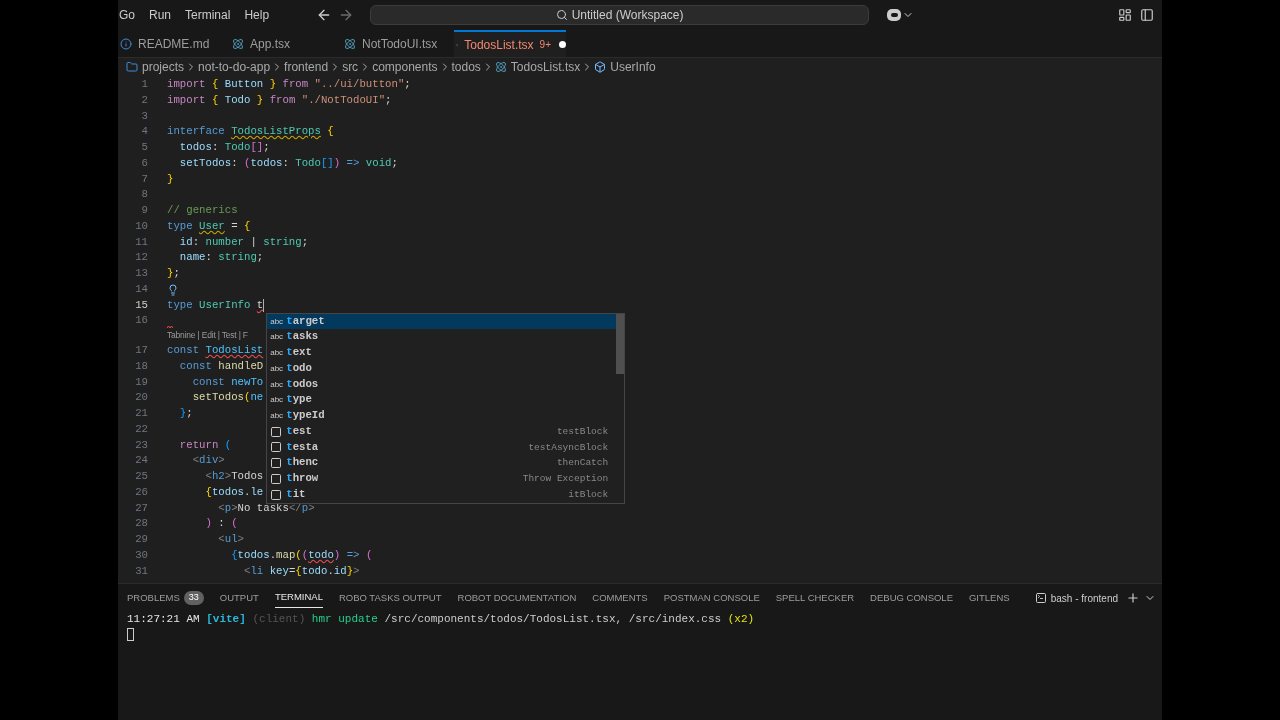  What do you see at coordinates (298, 598) in the screenshot?
I see `panel-tab: TERMINAL` at bounding box center [298, 598].